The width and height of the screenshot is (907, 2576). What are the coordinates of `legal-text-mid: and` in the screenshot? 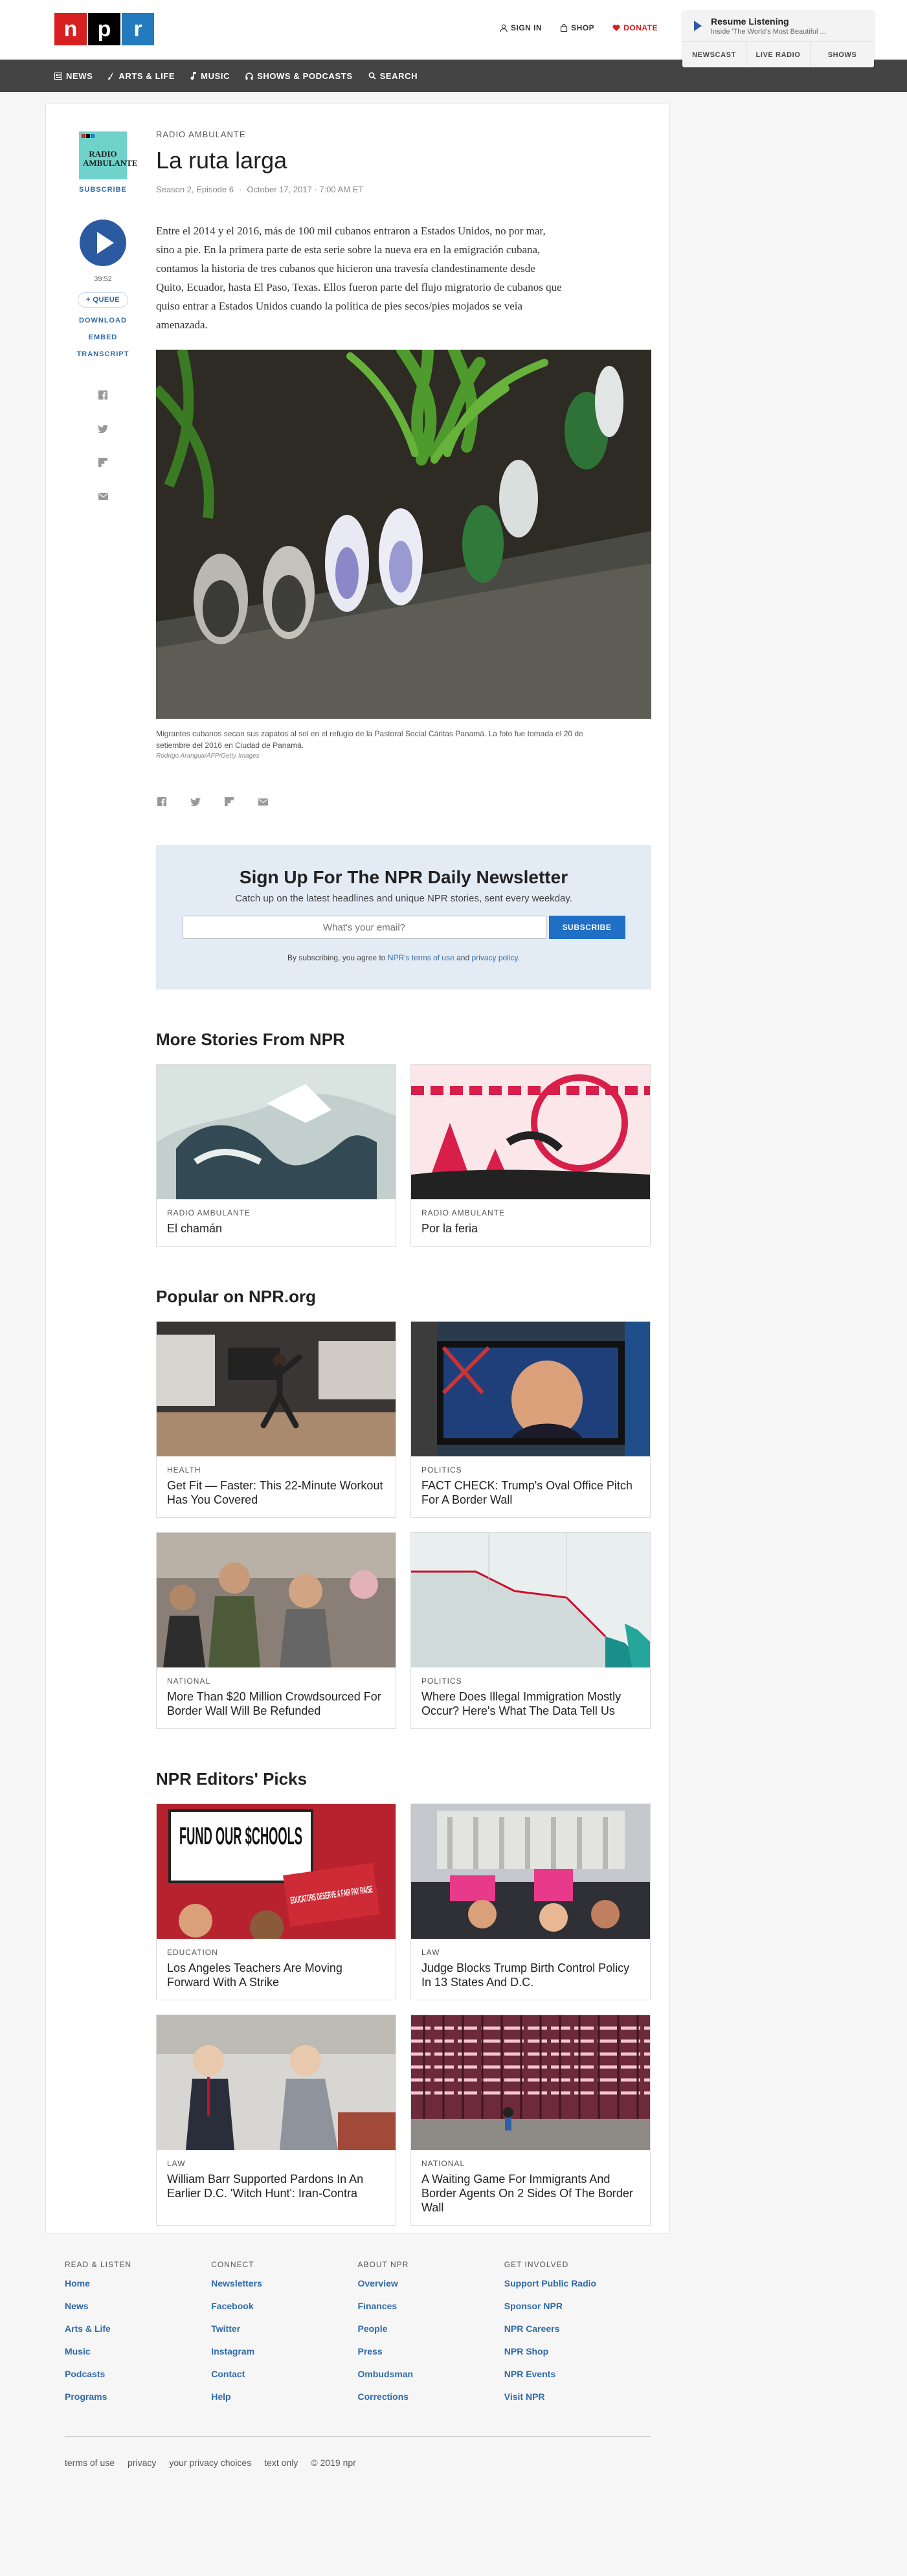 It's located at (463, 957).